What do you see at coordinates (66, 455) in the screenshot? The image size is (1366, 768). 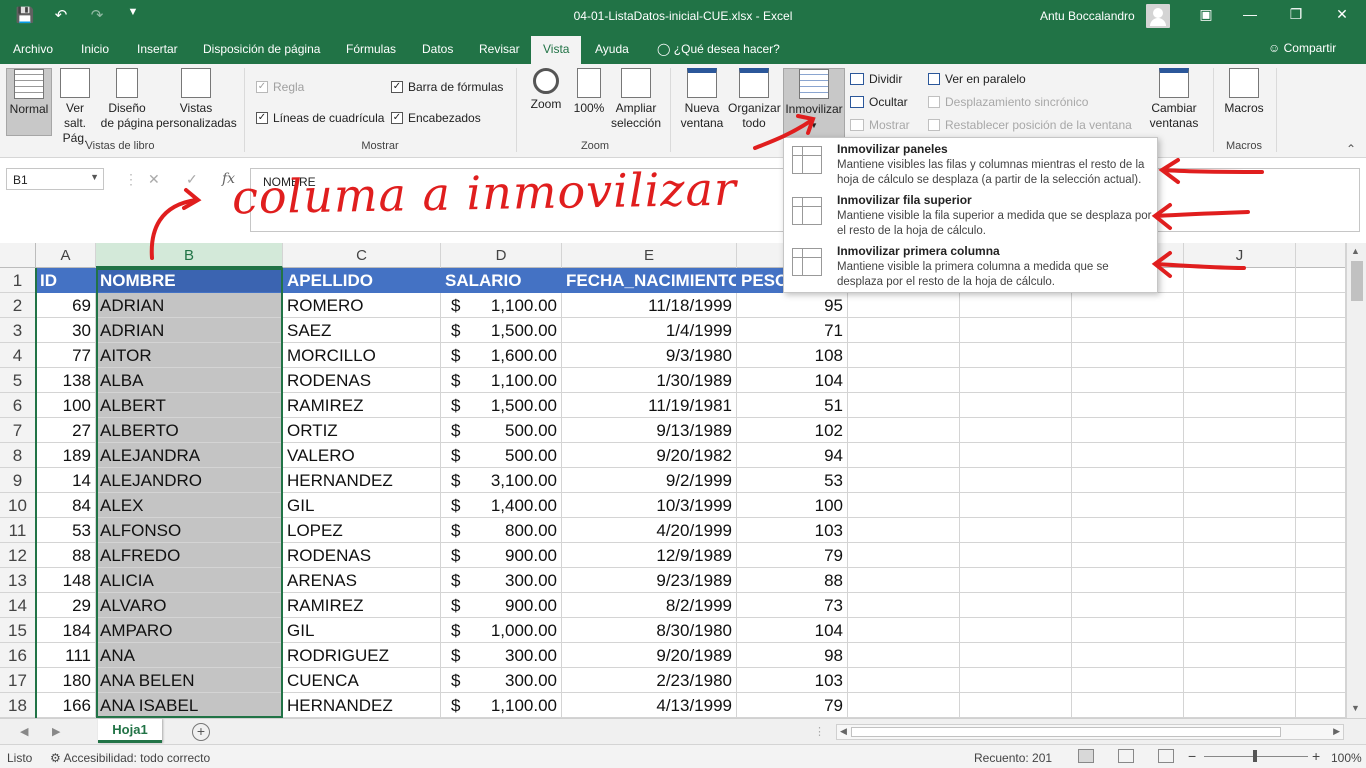 I see `cell-a: 189` at bounding box center [66, 455].